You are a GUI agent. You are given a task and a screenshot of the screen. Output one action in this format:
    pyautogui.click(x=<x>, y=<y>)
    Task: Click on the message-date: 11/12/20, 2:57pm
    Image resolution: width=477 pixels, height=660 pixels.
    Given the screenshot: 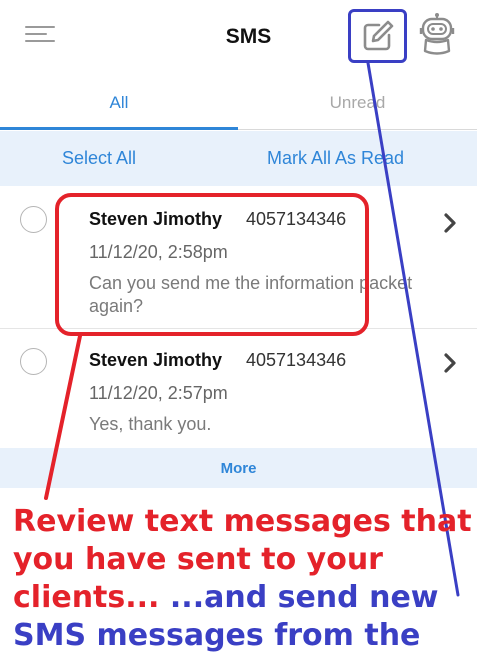 What is the action you would take?
    pyautogui.click(x=158, y=393)
    